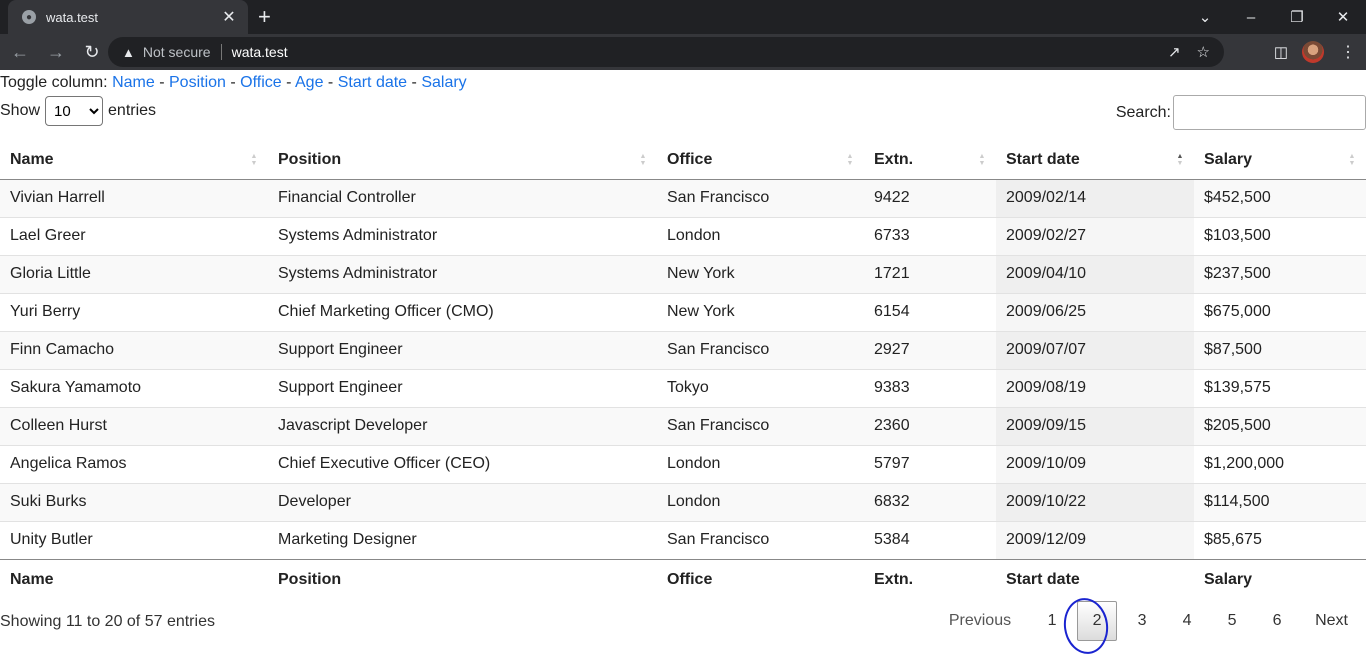  Describe the element at coordinates (1095, 426) in the screenshot. I see `cell-start-date: 2009/09/15` at that location.